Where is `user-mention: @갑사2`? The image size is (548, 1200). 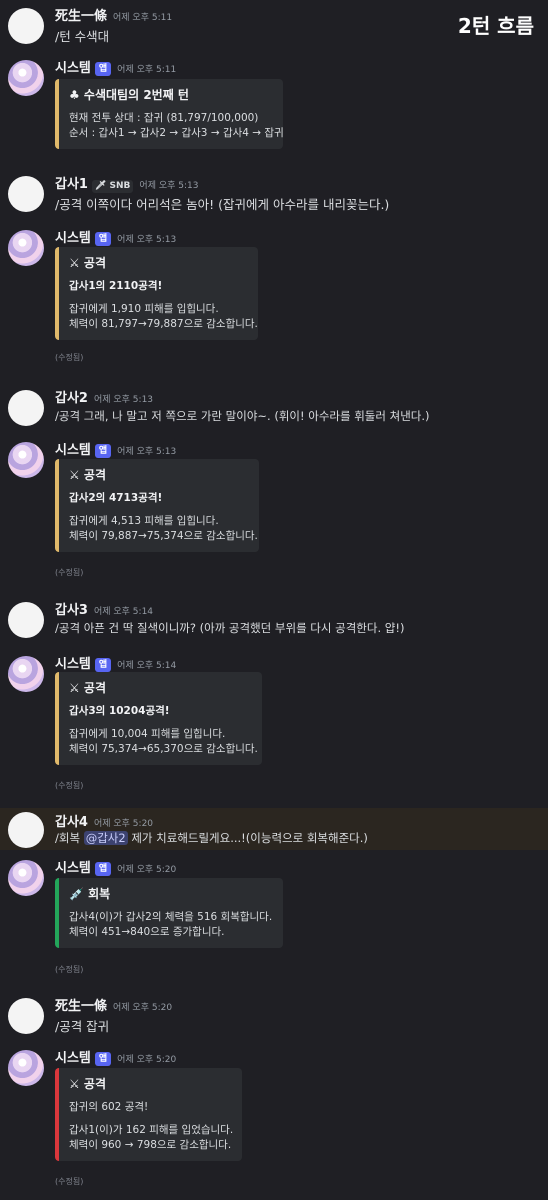
user-mention: @갑사2 is located at coordinates (105, 838).